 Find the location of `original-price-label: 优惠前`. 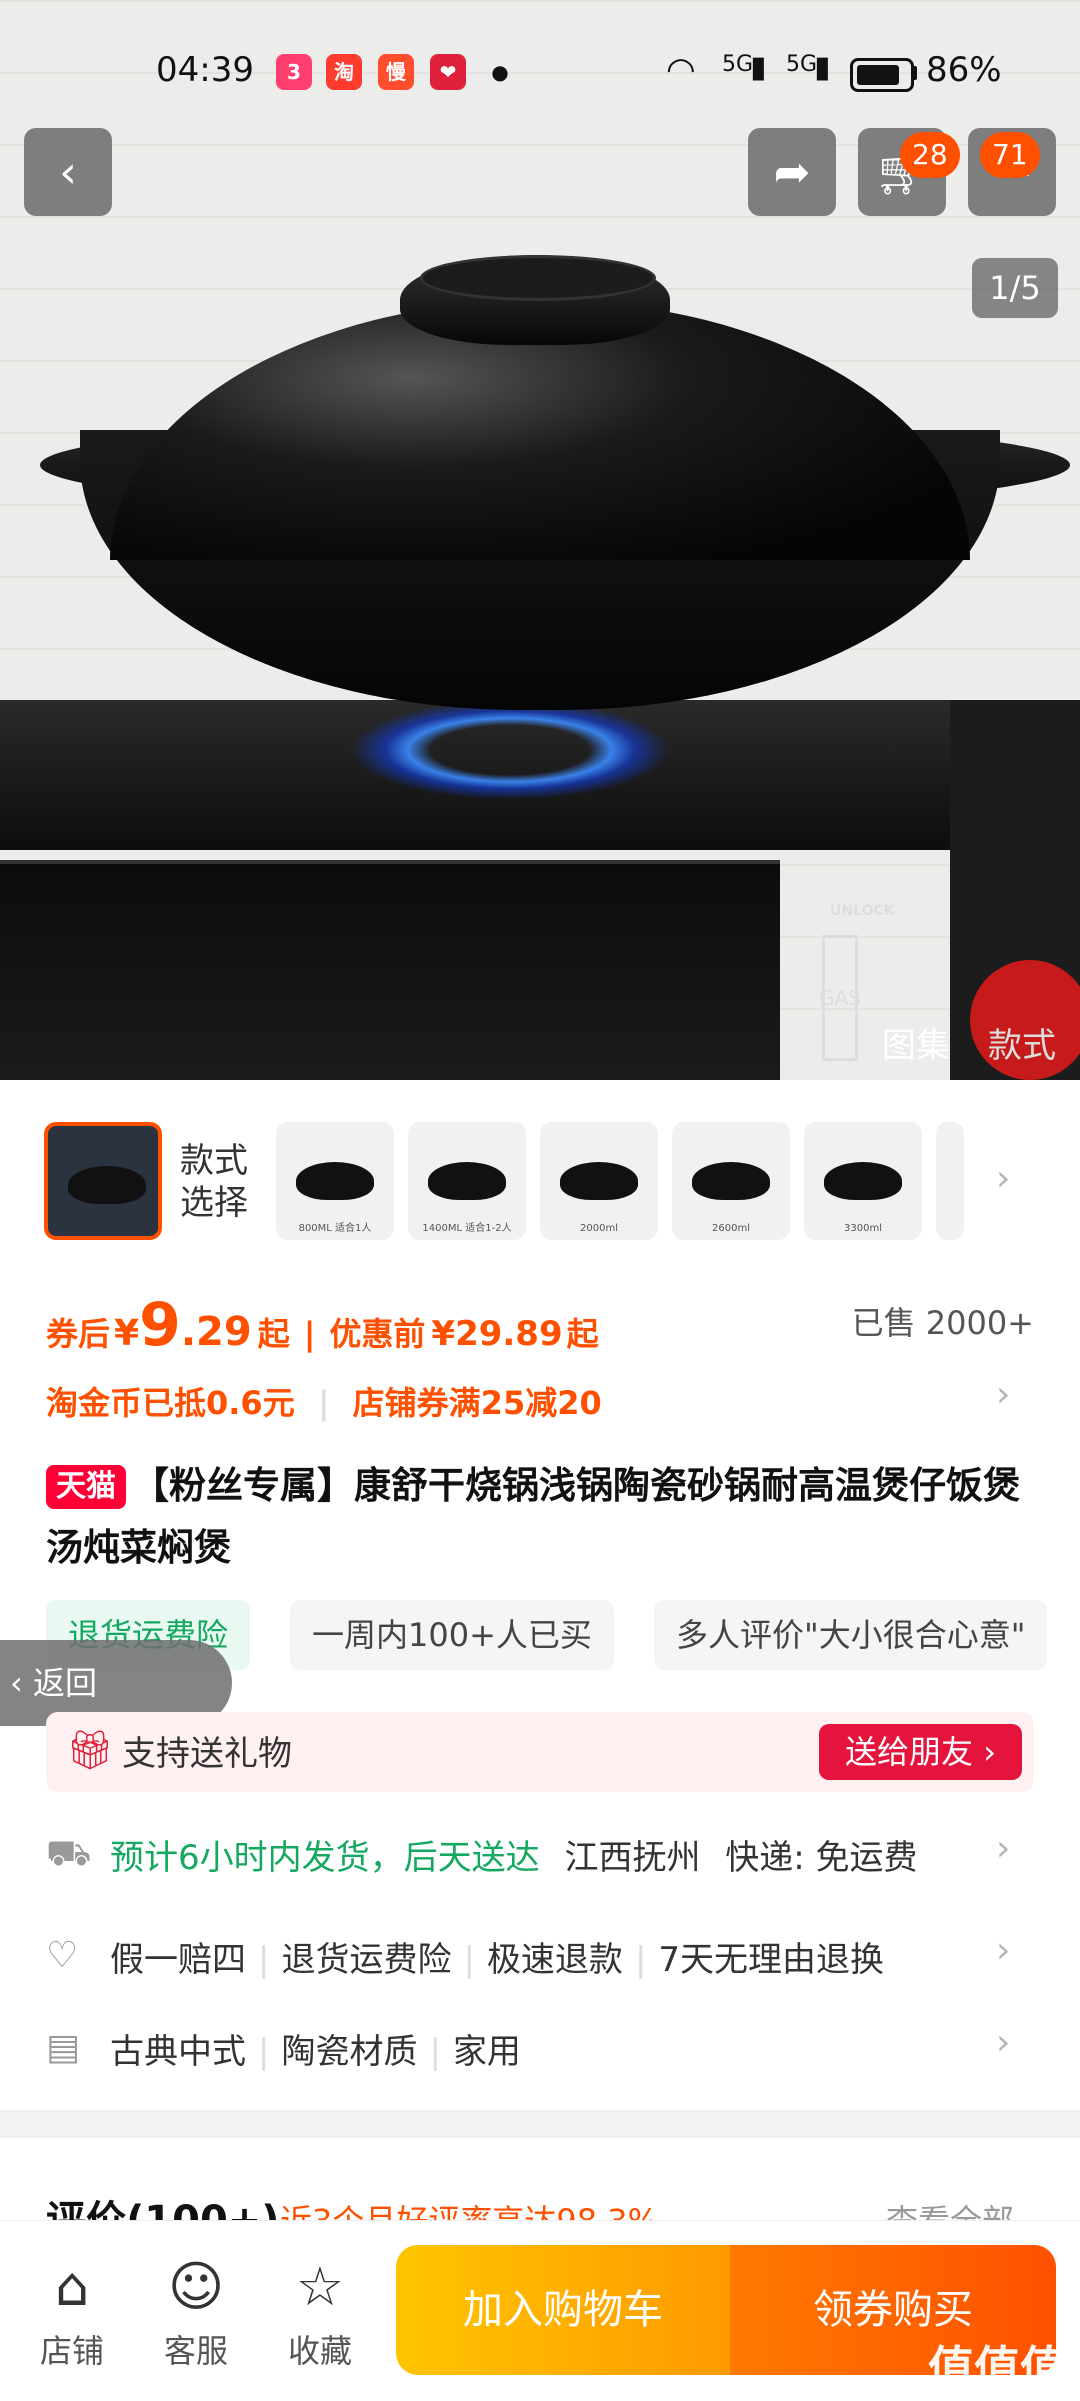

original-price-label: 优惠前 is located at coordinates (377, 1334).